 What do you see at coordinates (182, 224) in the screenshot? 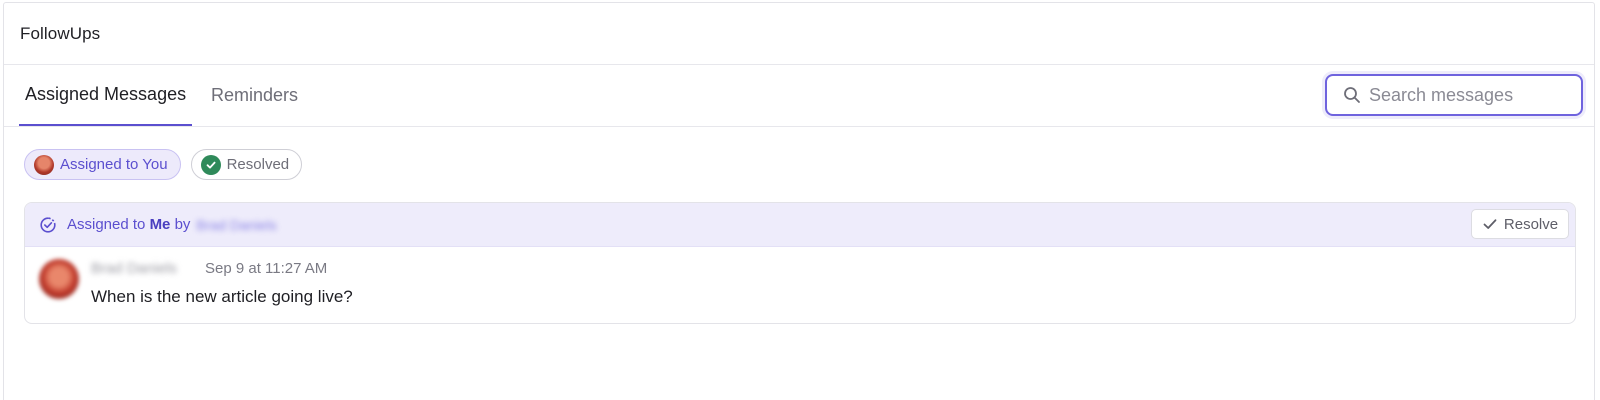
I see `assignment-by: by` at bounding box center [182, 224].